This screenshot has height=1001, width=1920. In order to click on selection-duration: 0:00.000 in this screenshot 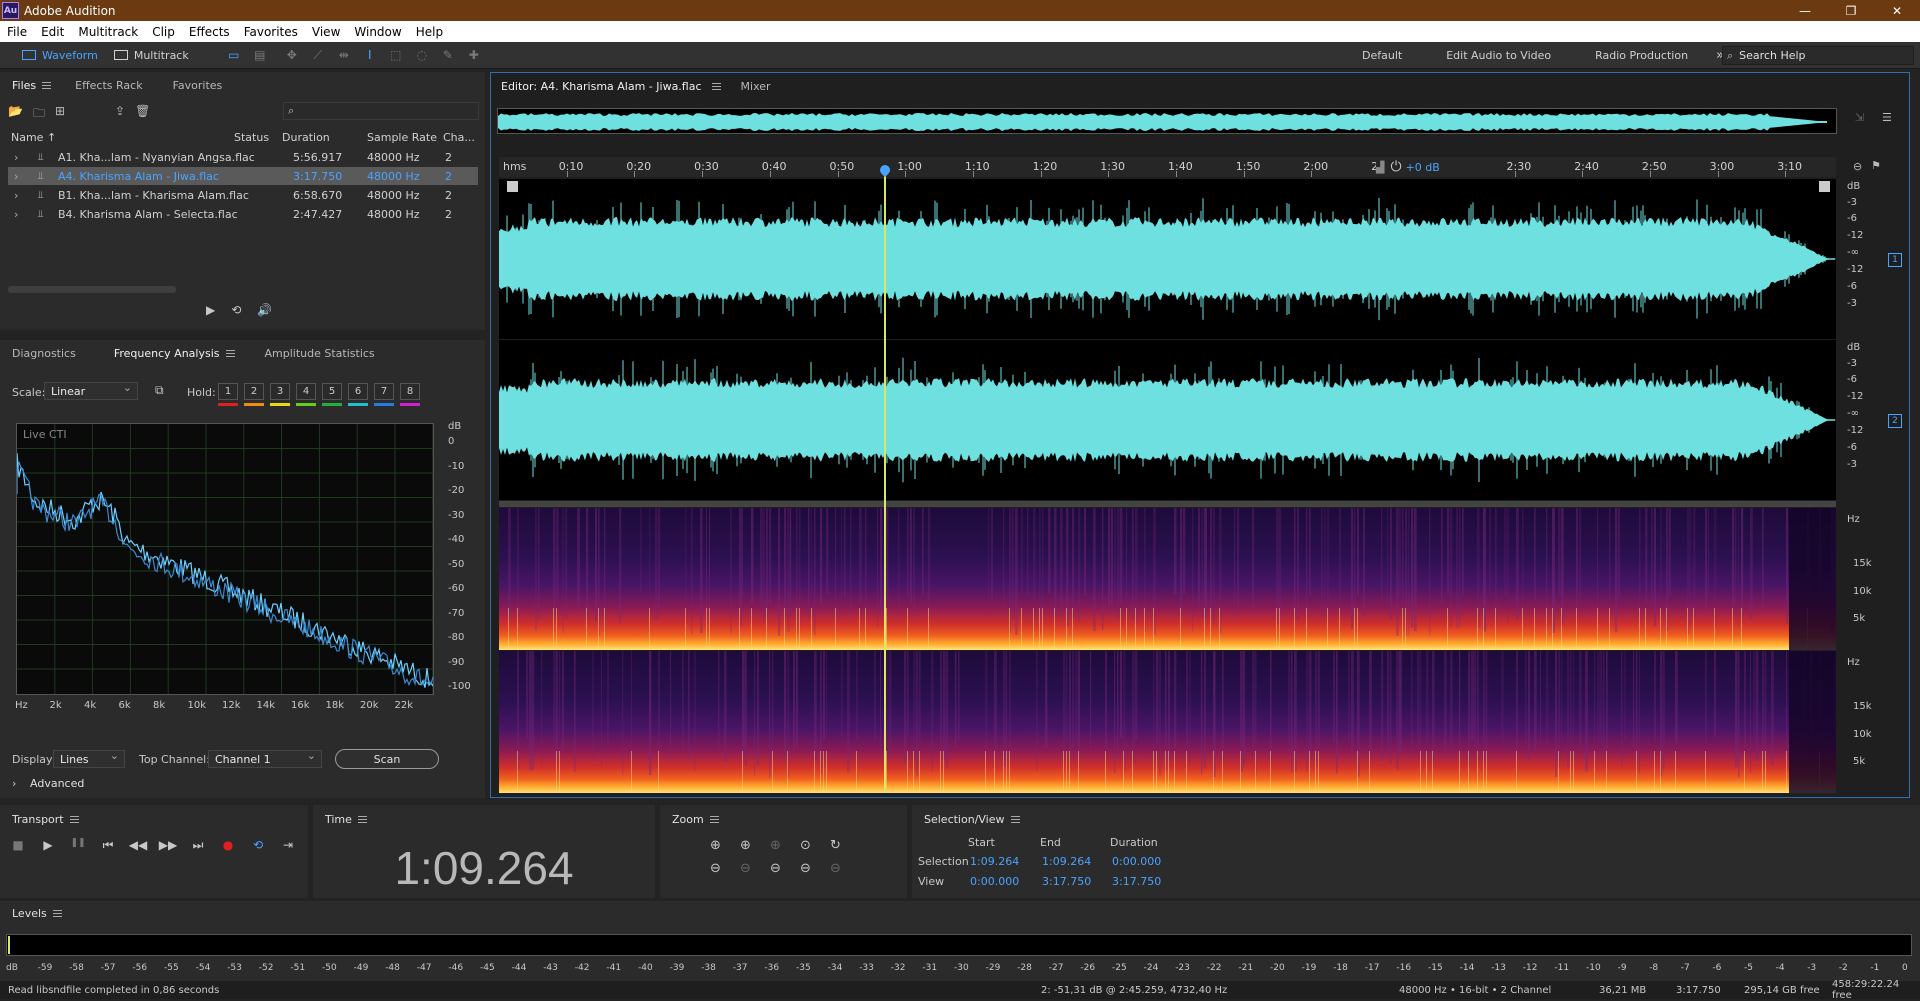, I will do `click(1136, 861)`.